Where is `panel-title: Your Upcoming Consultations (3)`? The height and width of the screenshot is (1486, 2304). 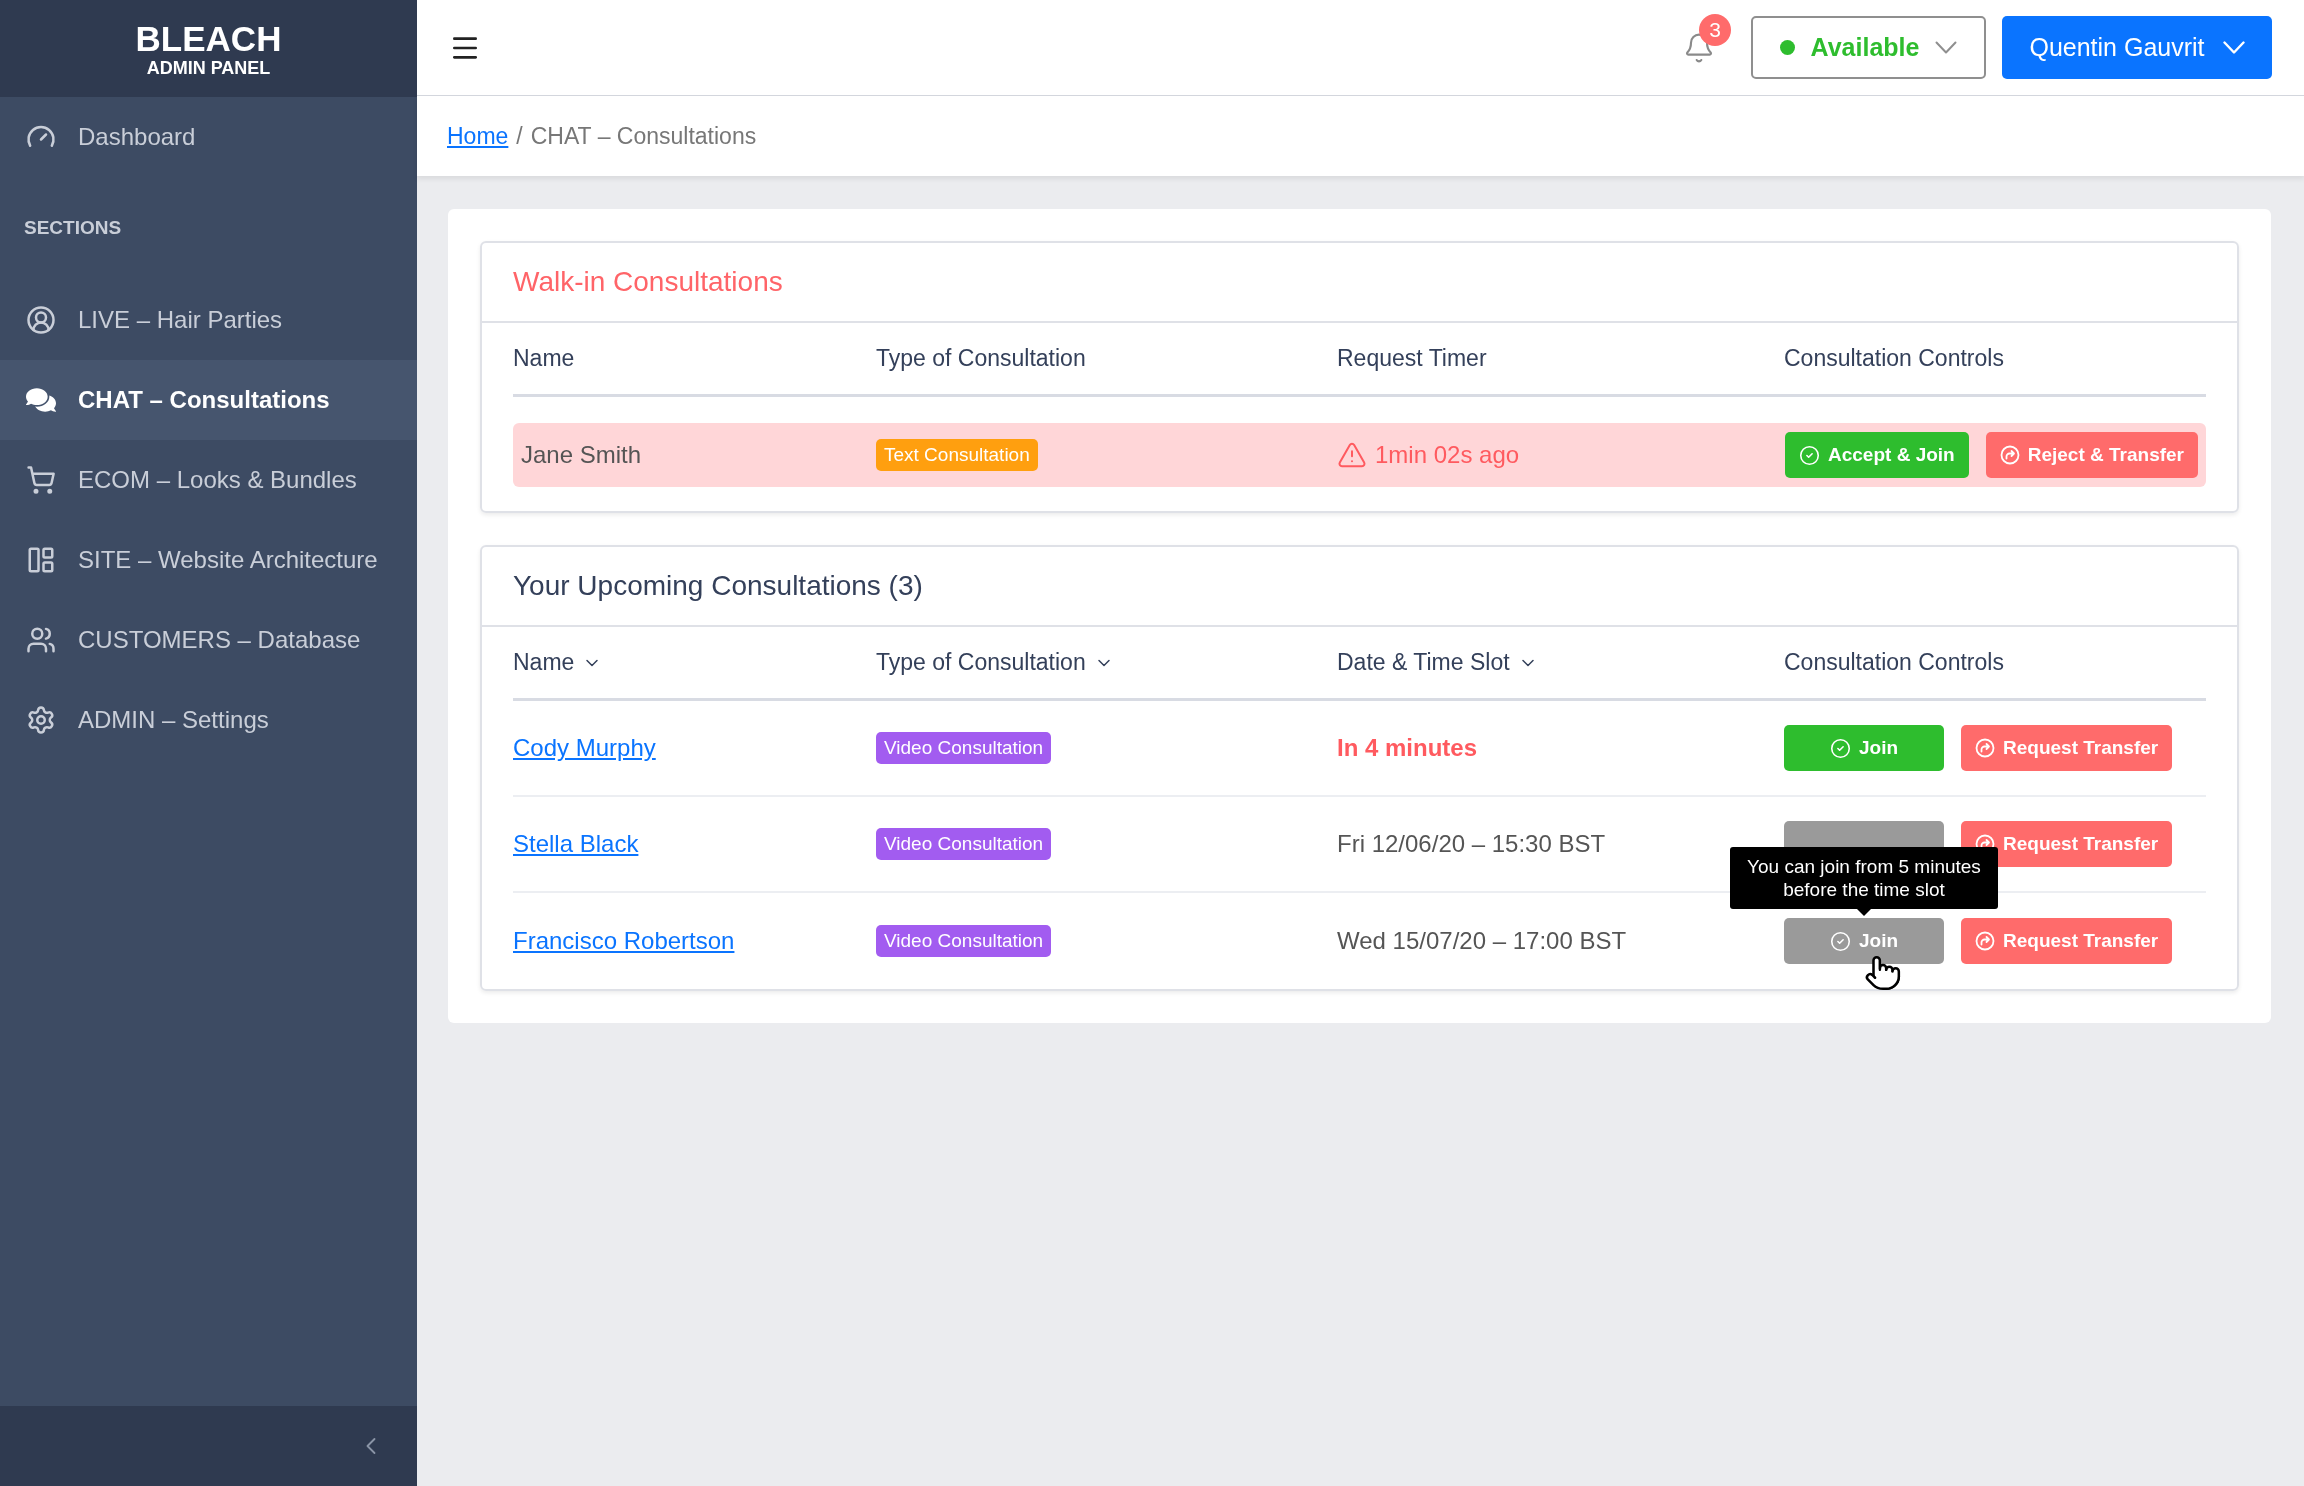
panel-title: Your Upcoming Consultations (3) is located at coordinates (718, 586).